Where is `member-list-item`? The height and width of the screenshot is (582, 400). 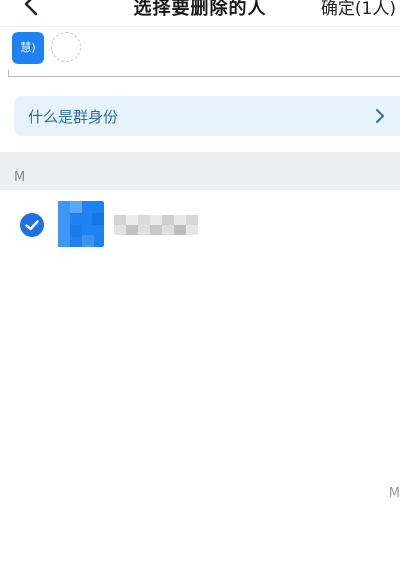
member-list-item is located at coordinates (200, 224).